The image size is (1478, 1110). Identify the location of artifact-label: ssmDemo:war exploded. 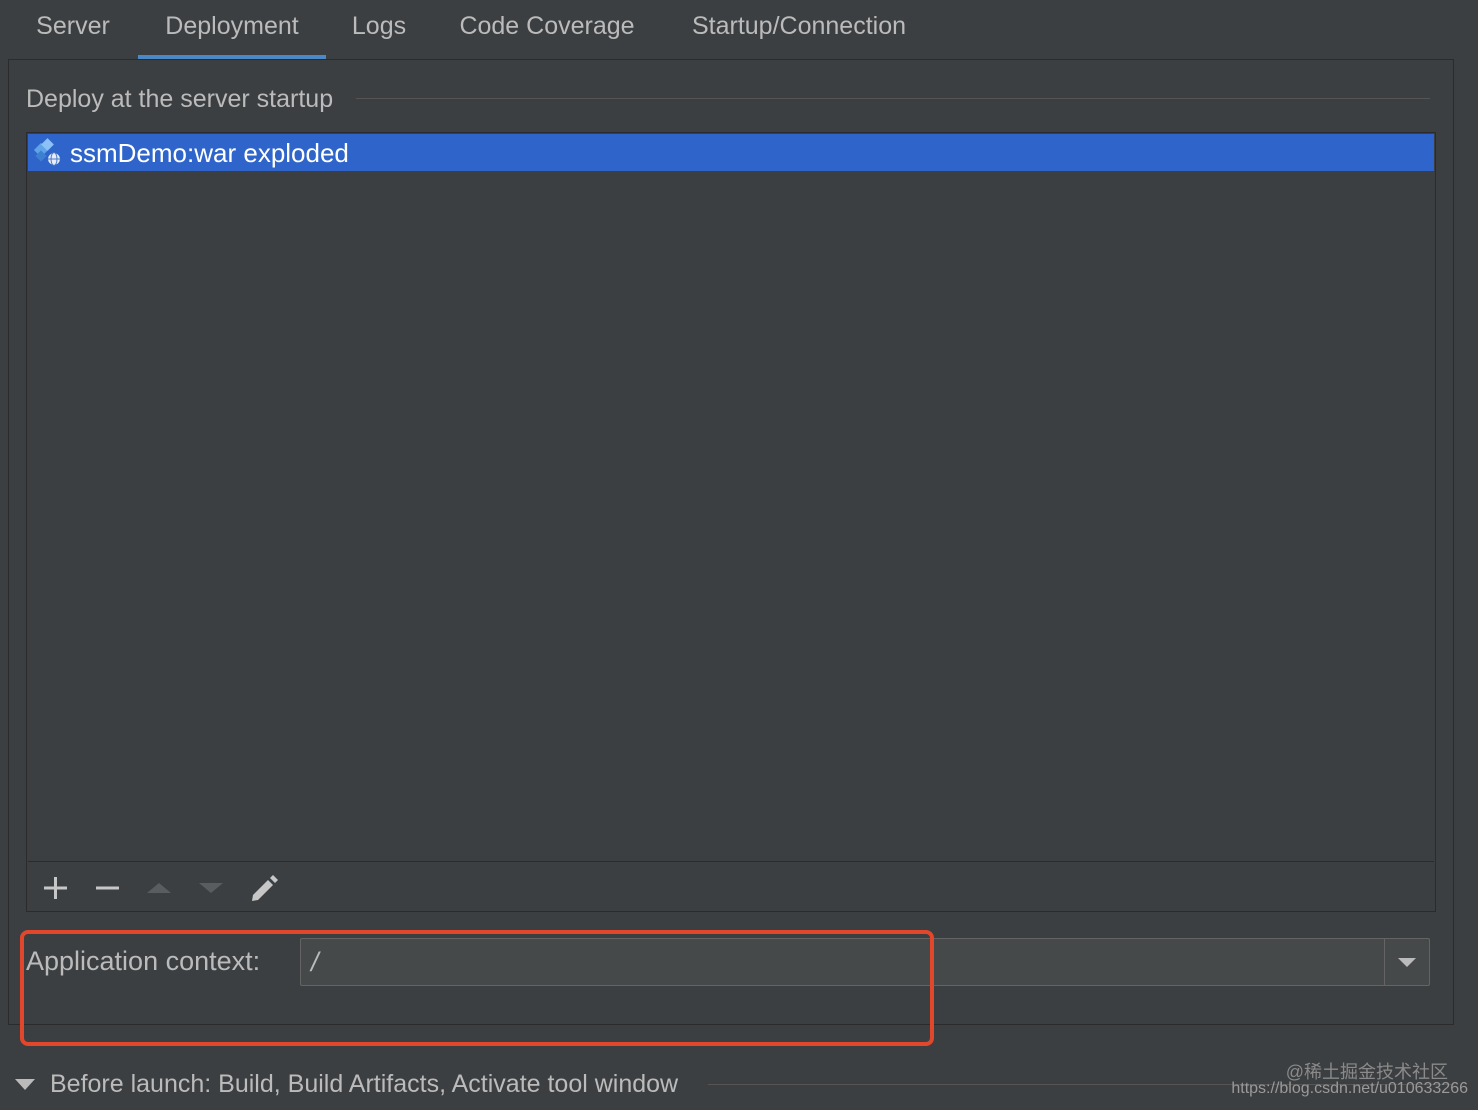
(209, 153).